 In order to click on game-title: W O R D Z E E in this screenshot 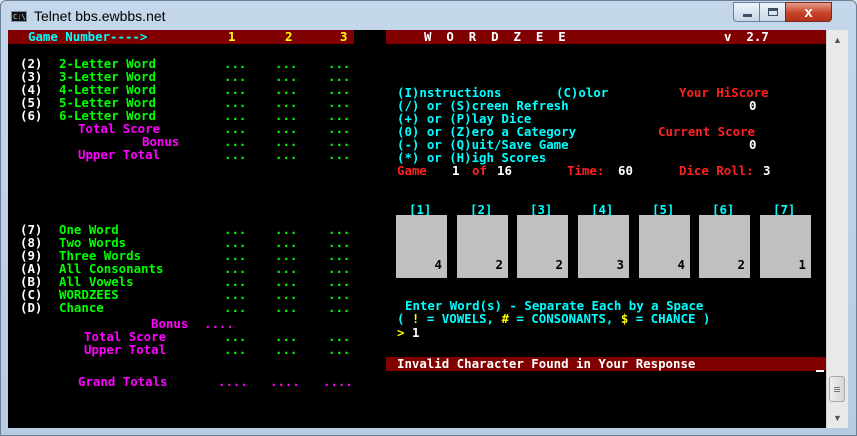, I will do `click(495, 37)`.